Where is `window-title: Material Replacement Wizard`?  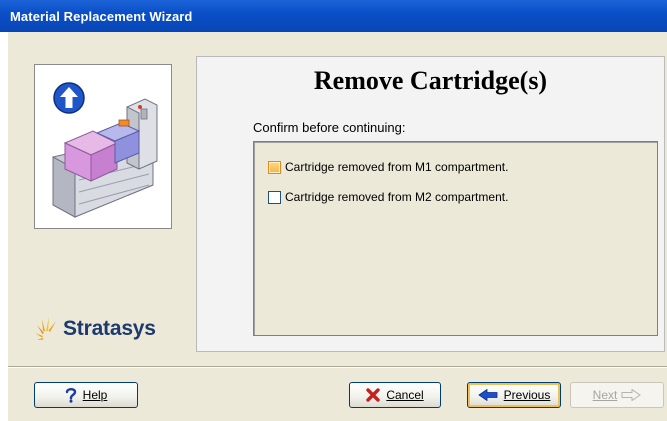 window-title: Material Replacement Wizard is located at coordinates (101, 16).